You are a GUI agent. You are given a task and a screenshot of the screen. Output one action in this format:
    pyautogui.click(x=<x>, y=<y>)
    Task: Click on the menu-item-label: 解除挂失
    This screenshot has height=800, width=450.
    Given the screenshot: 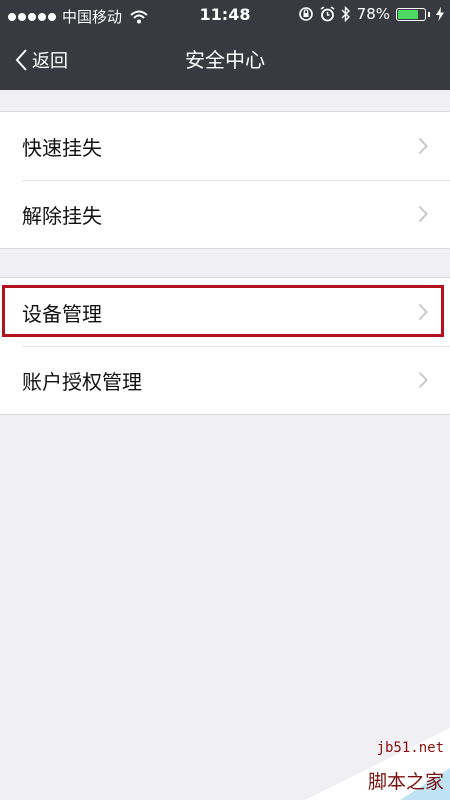 What is the action you would take?
    pyautogui.click(x=62, y=215)
    